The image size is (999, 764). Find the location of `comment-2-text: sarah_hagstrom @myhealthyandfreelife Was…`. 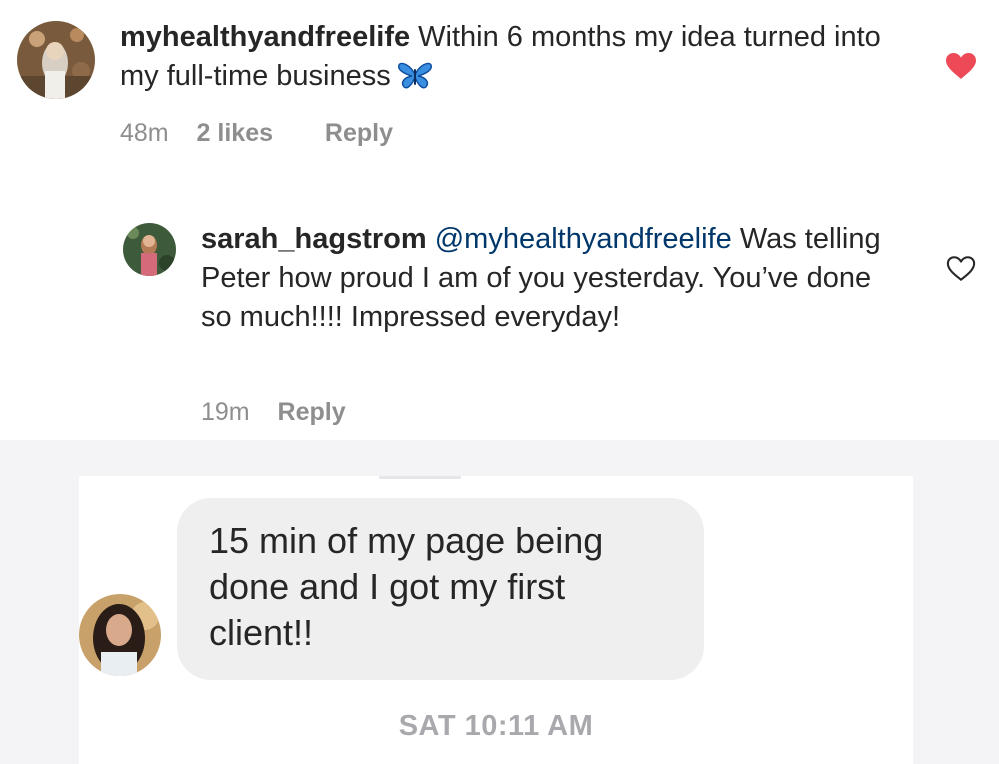

comment-2-text: sarah_hagstrom @myhealthyandfreelife Was… is located at coordinates (551, 278).